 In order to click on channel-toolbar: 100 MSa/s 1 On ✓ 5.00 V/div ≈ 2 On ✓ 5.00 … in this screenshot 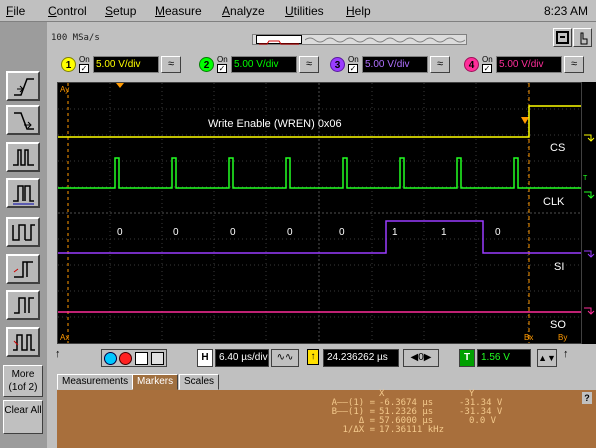, I will do `click(321, 52)`.